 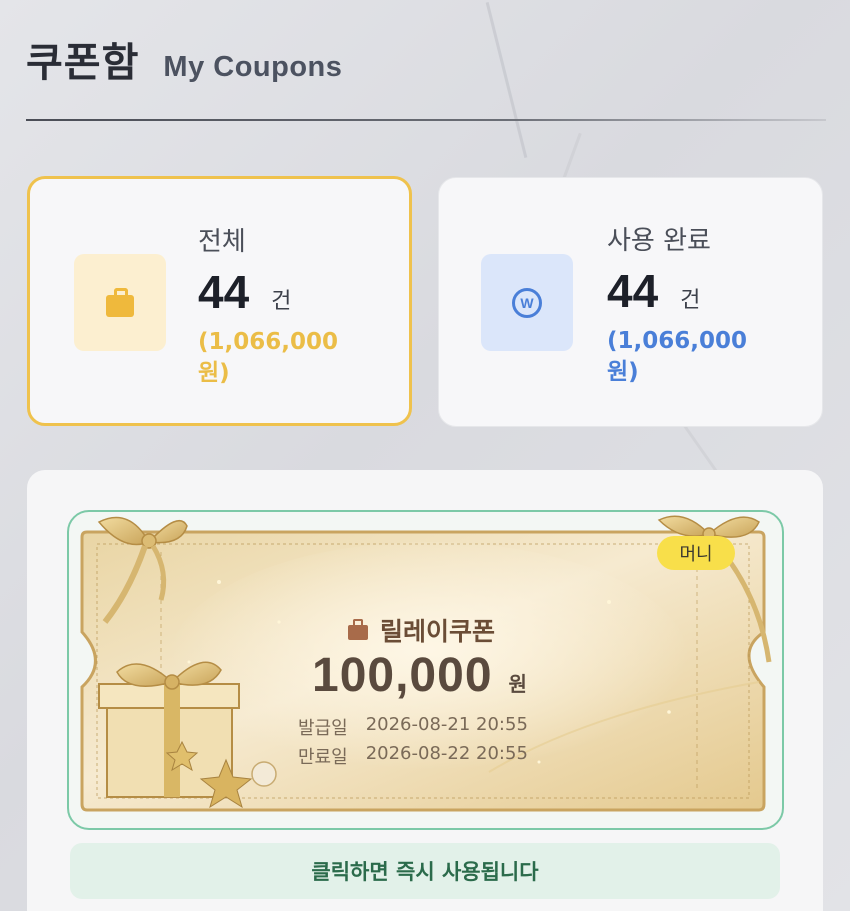 What do you see at coordinates (633, 291) in the screenshot?
I see `used-count: 44` at bounding box center [633, 291].